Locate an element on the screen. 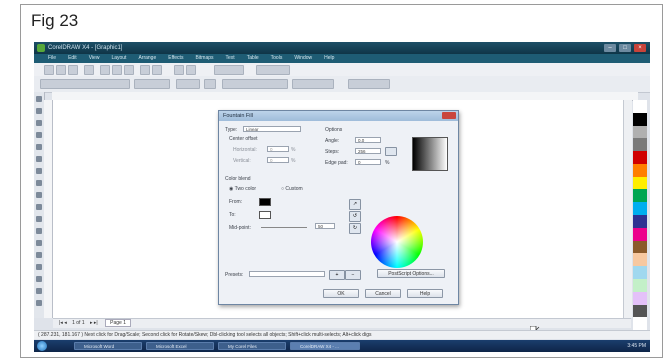 The width and height of the screenshot is (664, 359). new-document-icon is located at coordinates (49, 70).